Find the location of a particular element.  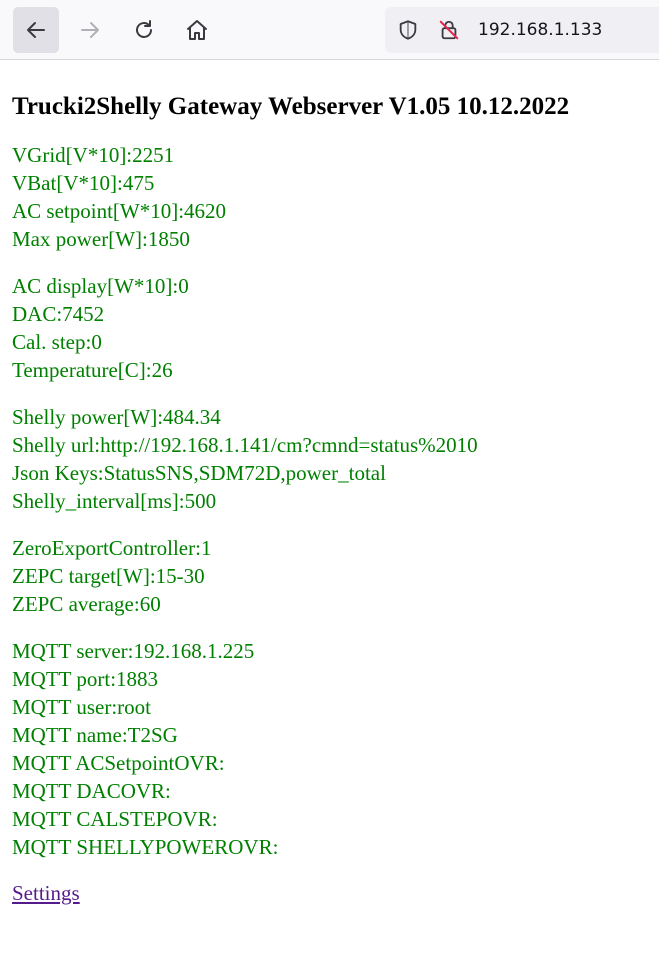

value-line: MQTT port:1883 is located at coordinates (85, 679).